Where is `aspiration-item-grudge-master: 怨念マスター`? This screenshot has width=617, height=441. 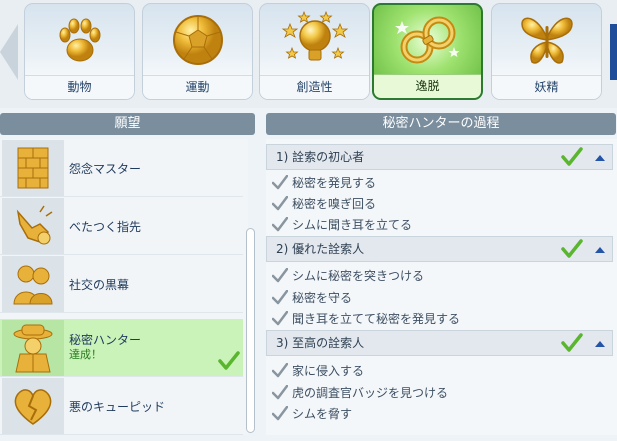 aspiration-item-grudge-master: 怨念マスター is located at coordinates (121, 168).